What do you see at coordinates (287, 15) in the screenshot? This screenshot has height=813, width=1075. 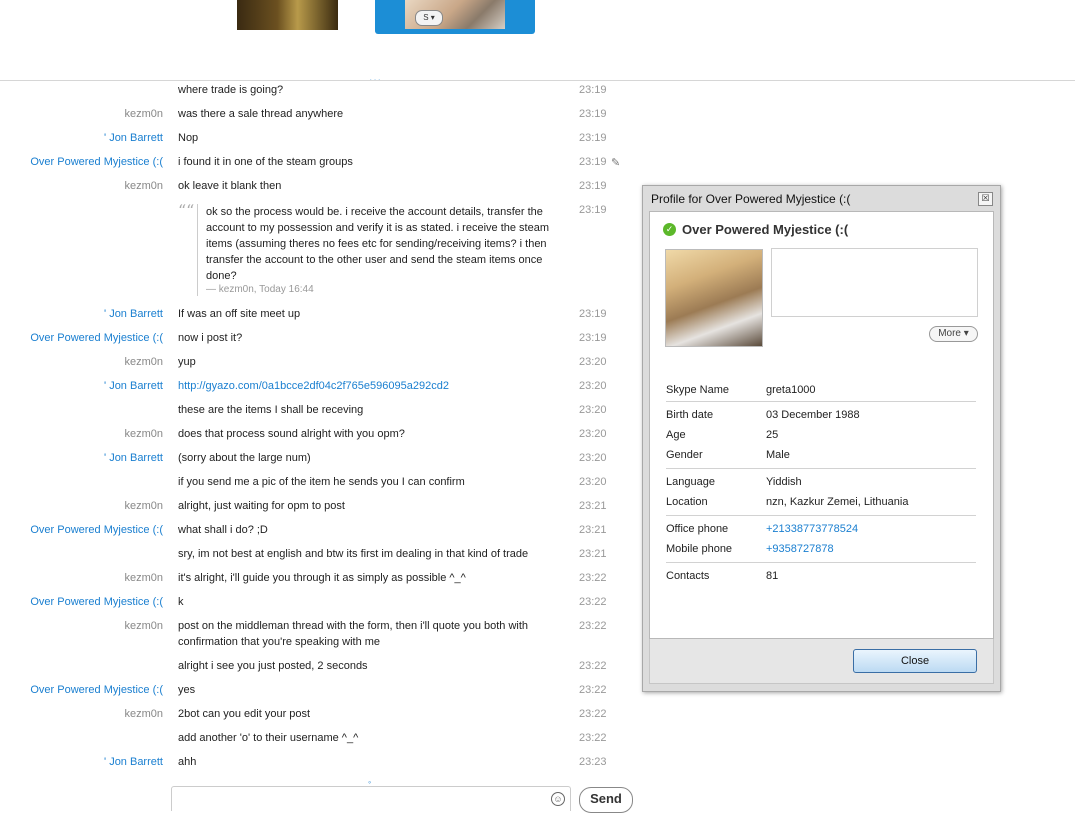 I see `contact-thumbnail` at bounding box center [287, 15].